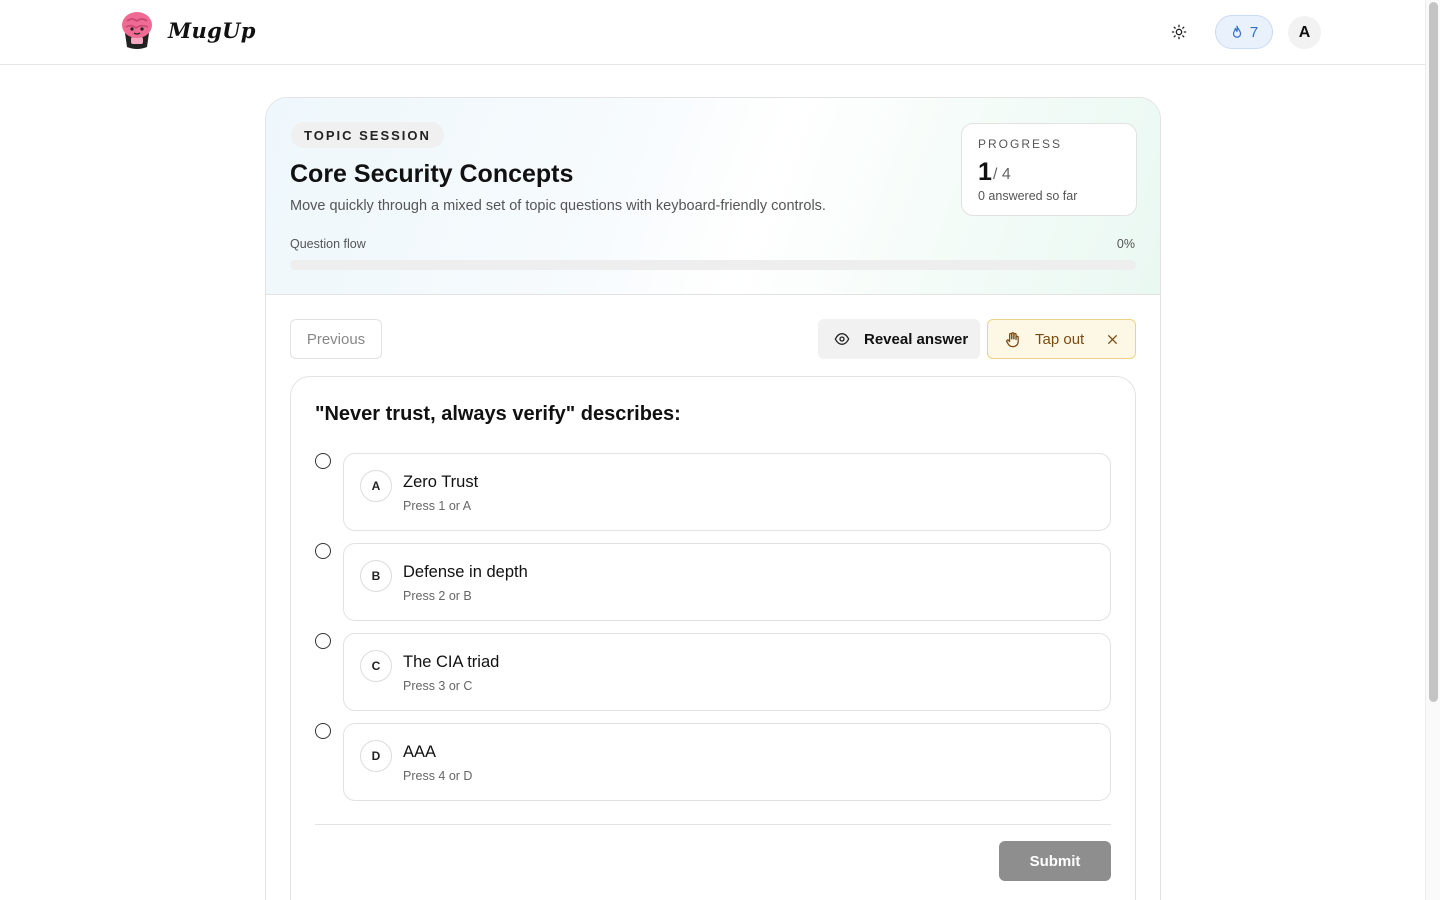 This screenshot has height=900, width=1440. What do you see at coordinates (1244, 32) in the screenshot?
I see `streak-badge: 7` at bounding box center [1244, 32].